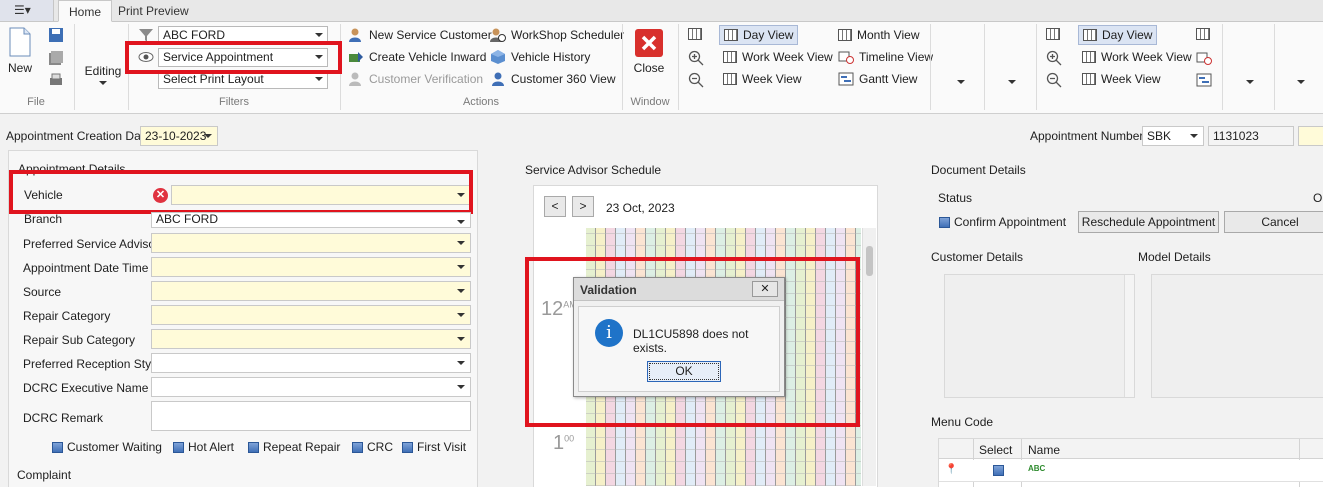 This screenshot has height=487, width=1323. Describe the element at coordinates (568, 35) in the screenshot. I see `workshop-scheduler-label: WorkShop Scheduler` at that location.